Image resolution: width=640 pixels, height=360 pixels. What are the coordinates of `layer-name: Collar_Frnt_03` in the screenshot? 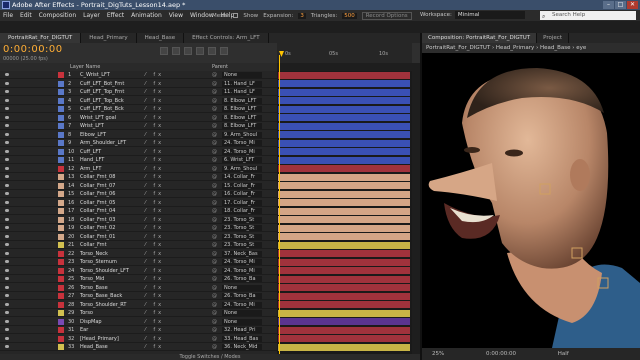 It's located at (97, 220).